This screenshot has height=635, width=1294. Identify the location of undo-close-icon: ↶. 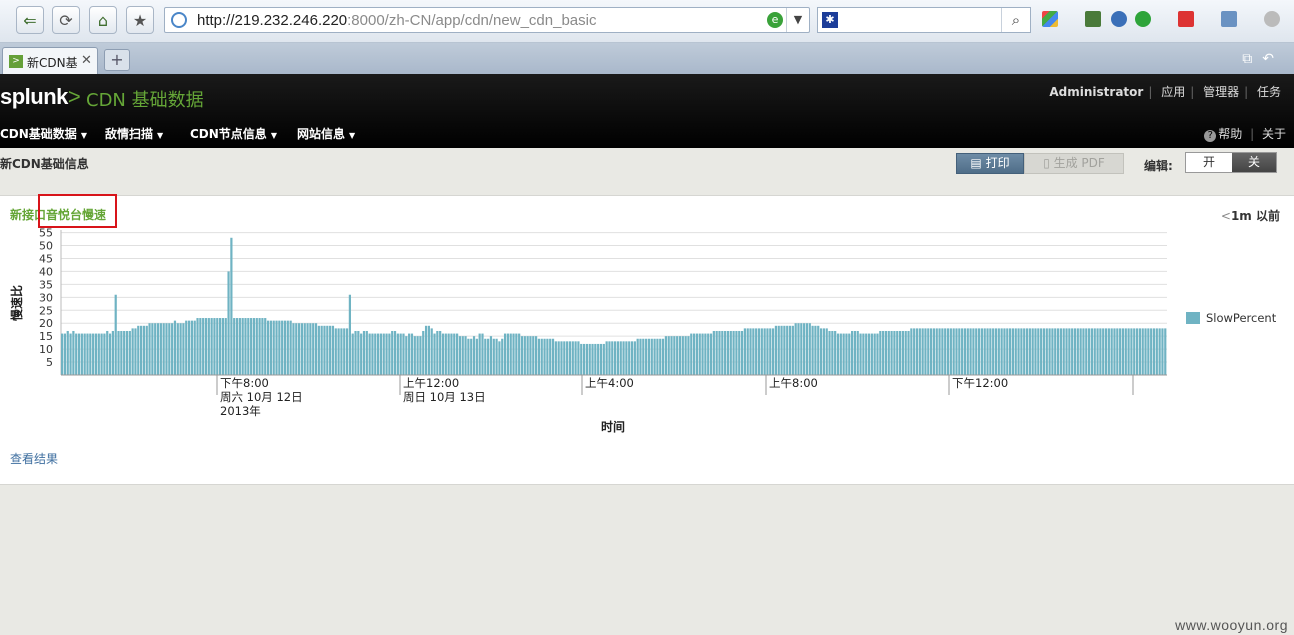
(1273, 59).